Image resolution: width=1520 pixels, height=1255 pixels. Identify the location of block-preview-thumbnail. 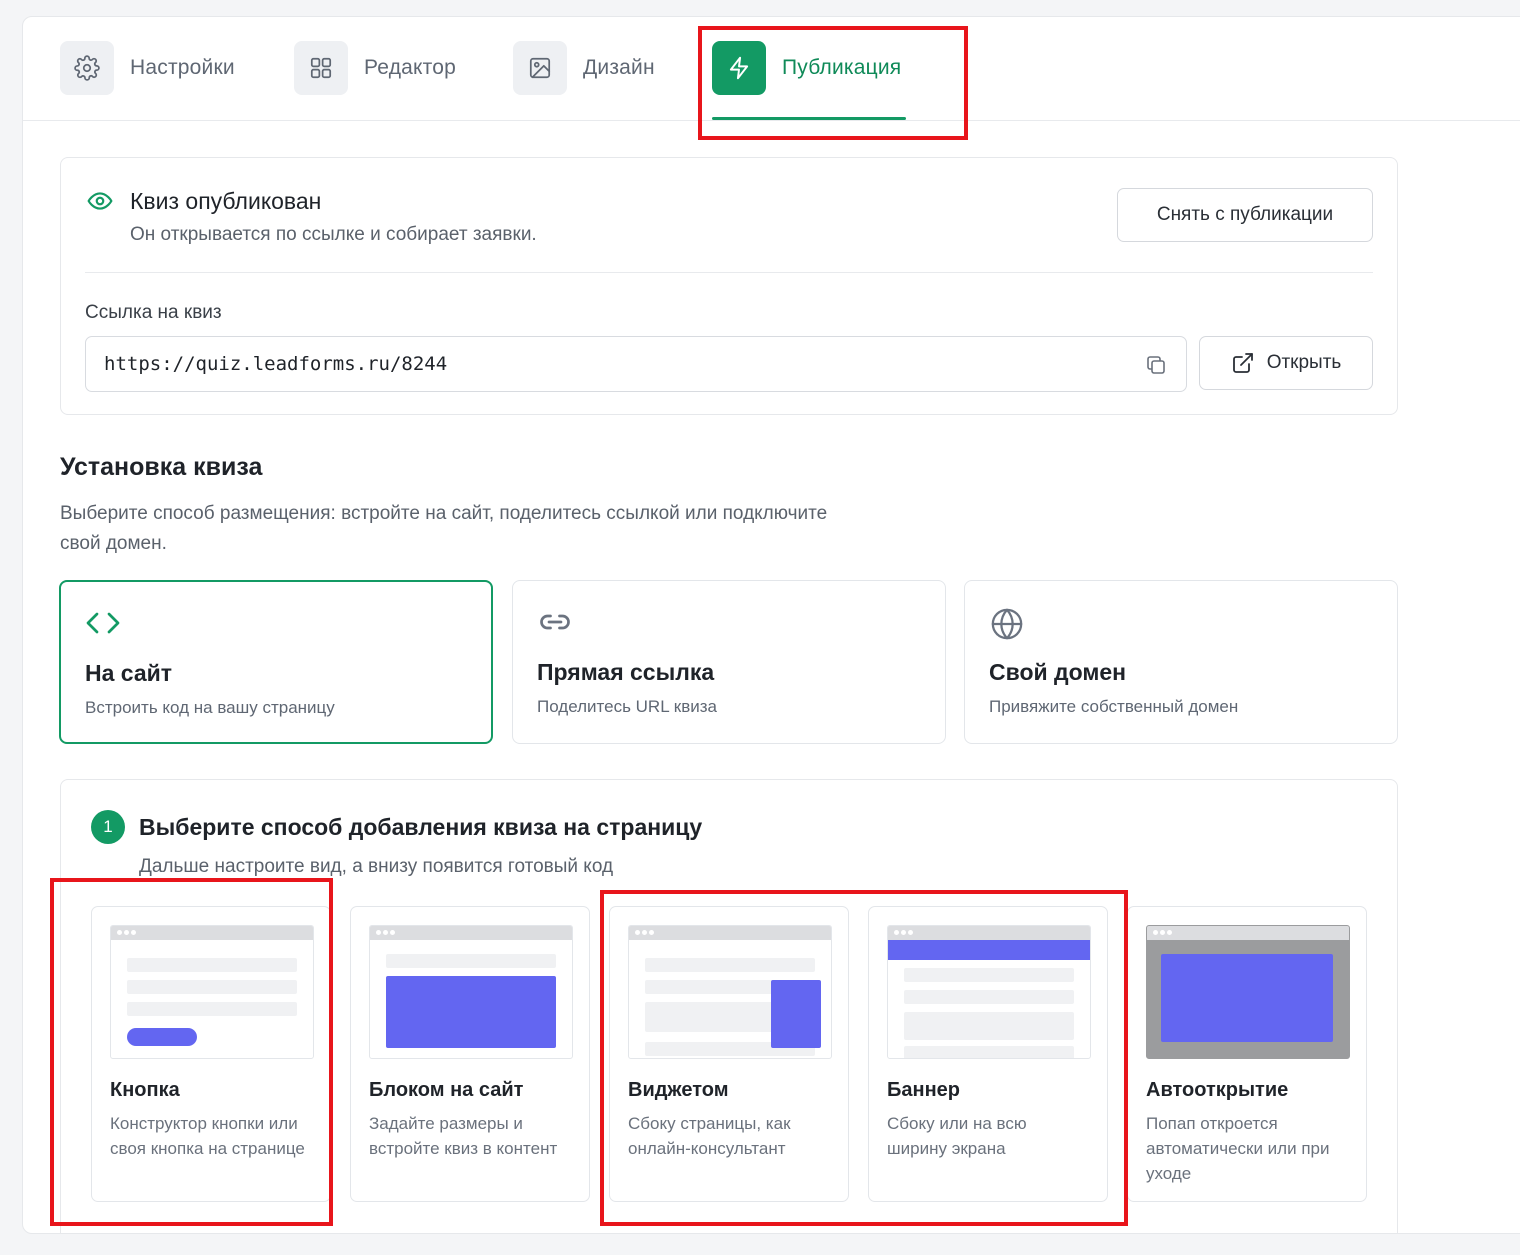
(471, 992).